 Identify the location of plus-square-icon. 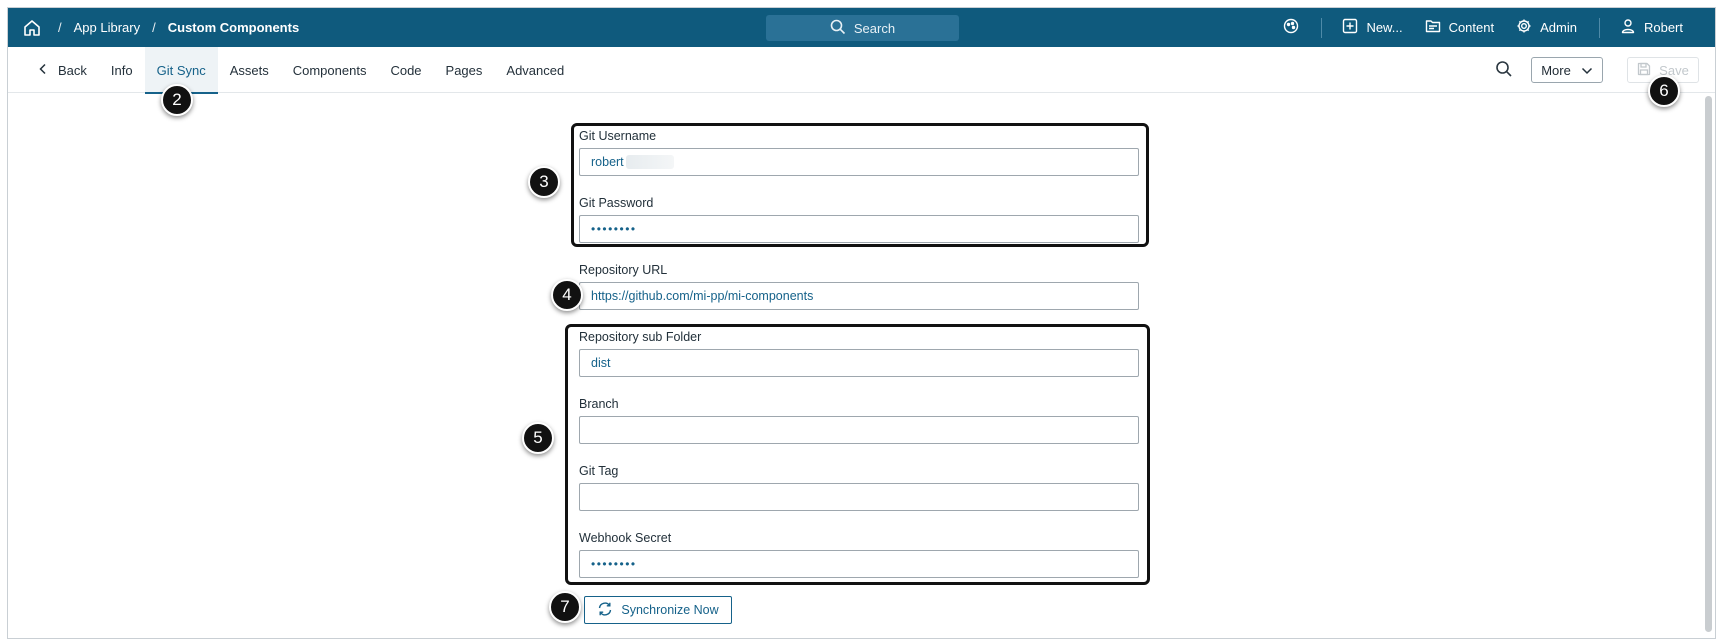
(1350, 27).